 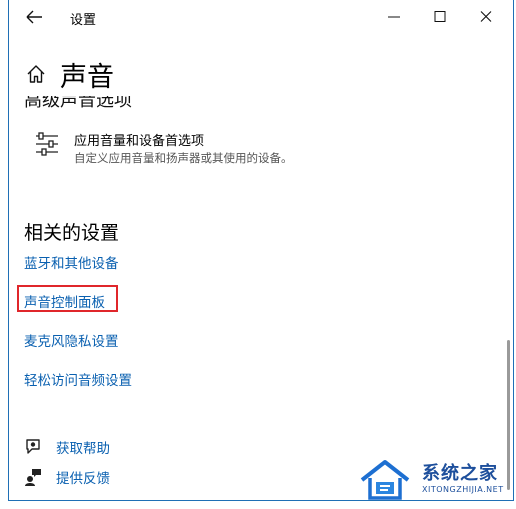 I want to click on mixer-sliders-icon, so click(x=47, y=144).